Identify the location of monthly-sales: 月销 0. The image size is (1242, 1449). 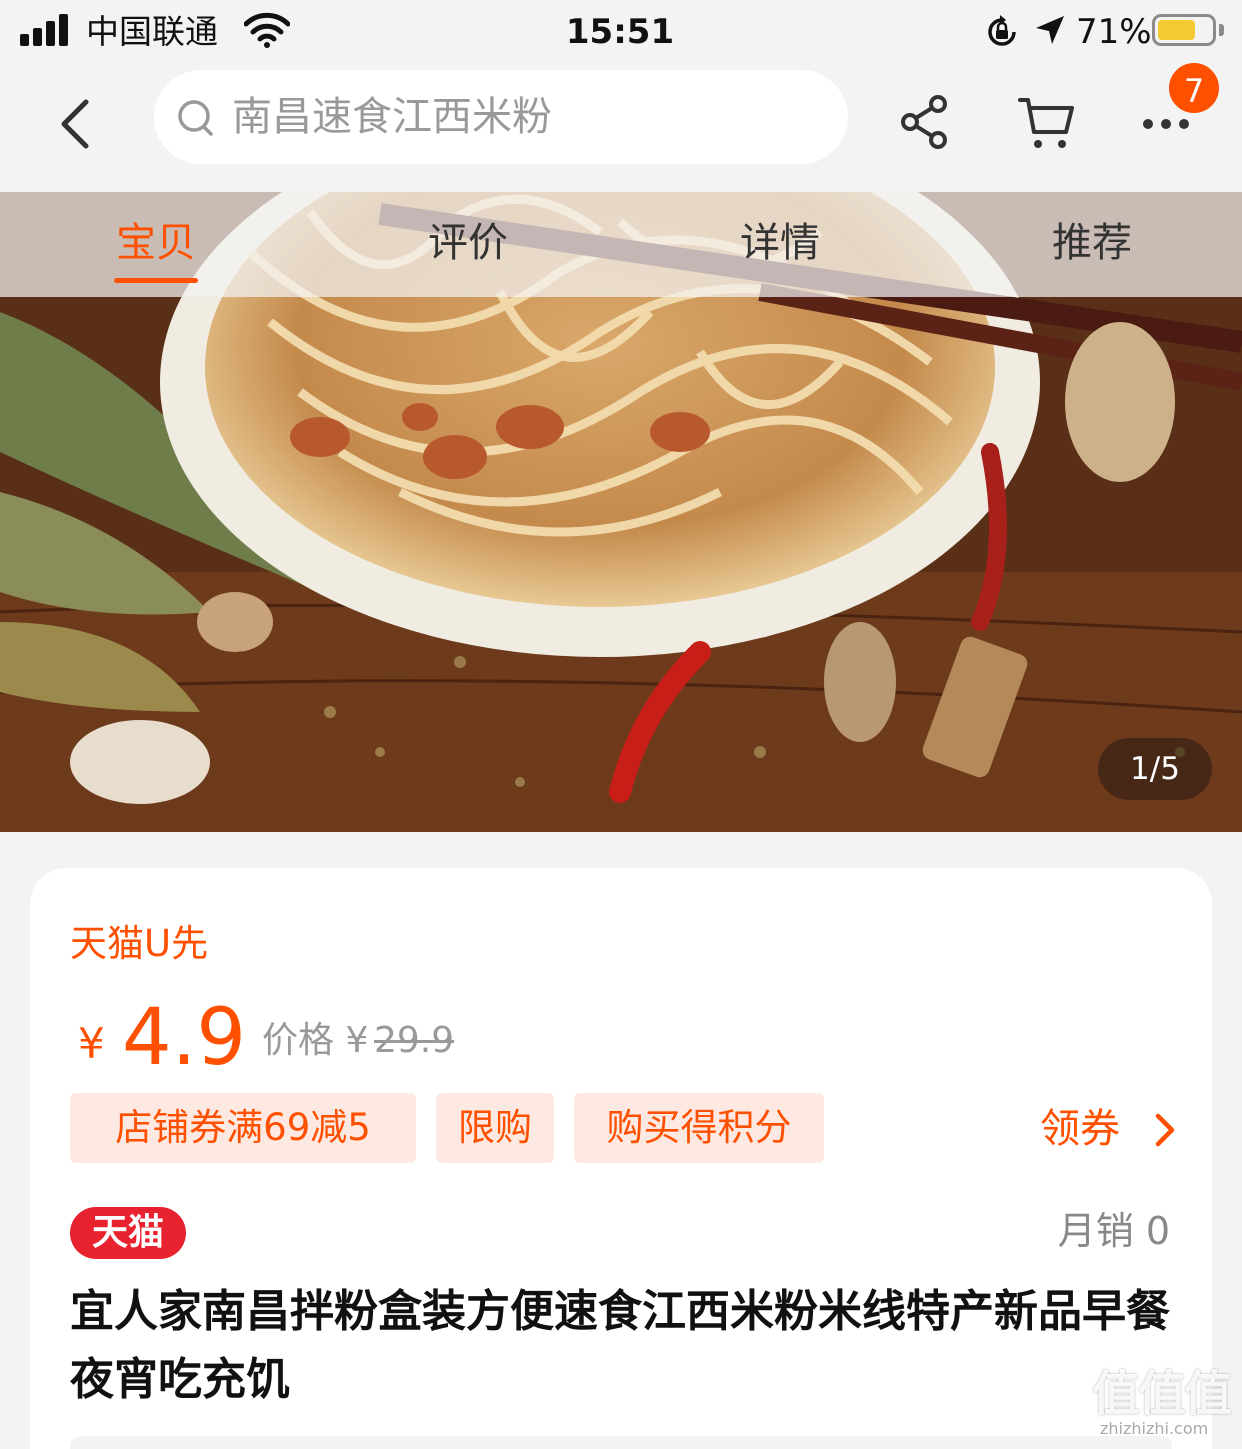
(1113, 1231).